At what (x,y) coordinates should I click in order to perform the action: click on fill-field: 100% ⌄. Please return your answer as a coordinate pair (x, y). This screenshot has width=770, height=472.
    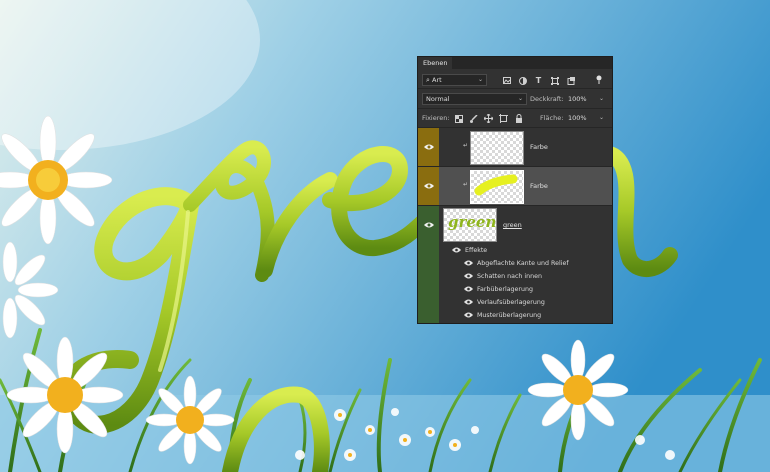
    Looking at the image, I should click on (586, 118).